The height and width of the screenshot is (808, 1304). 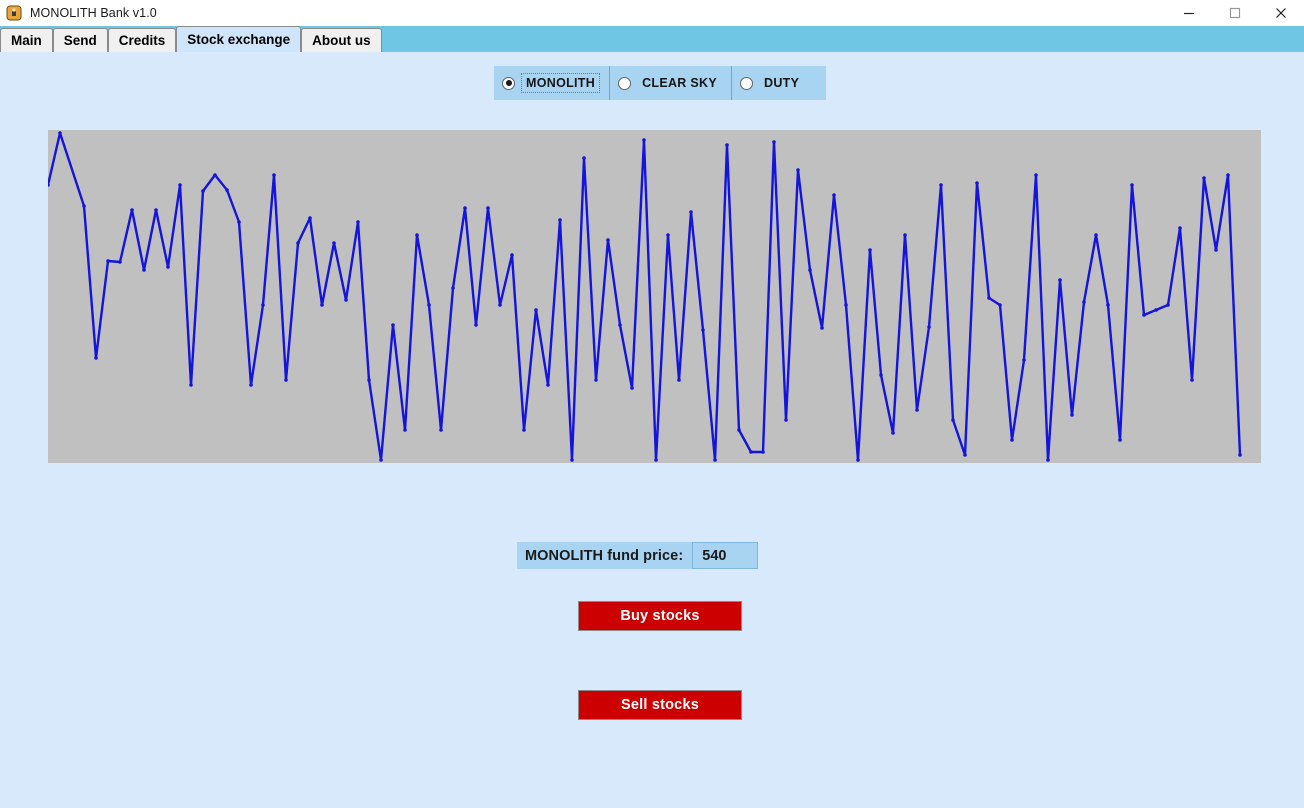 I want to click on radio-monolith-icon, so click(x=508, y=83).